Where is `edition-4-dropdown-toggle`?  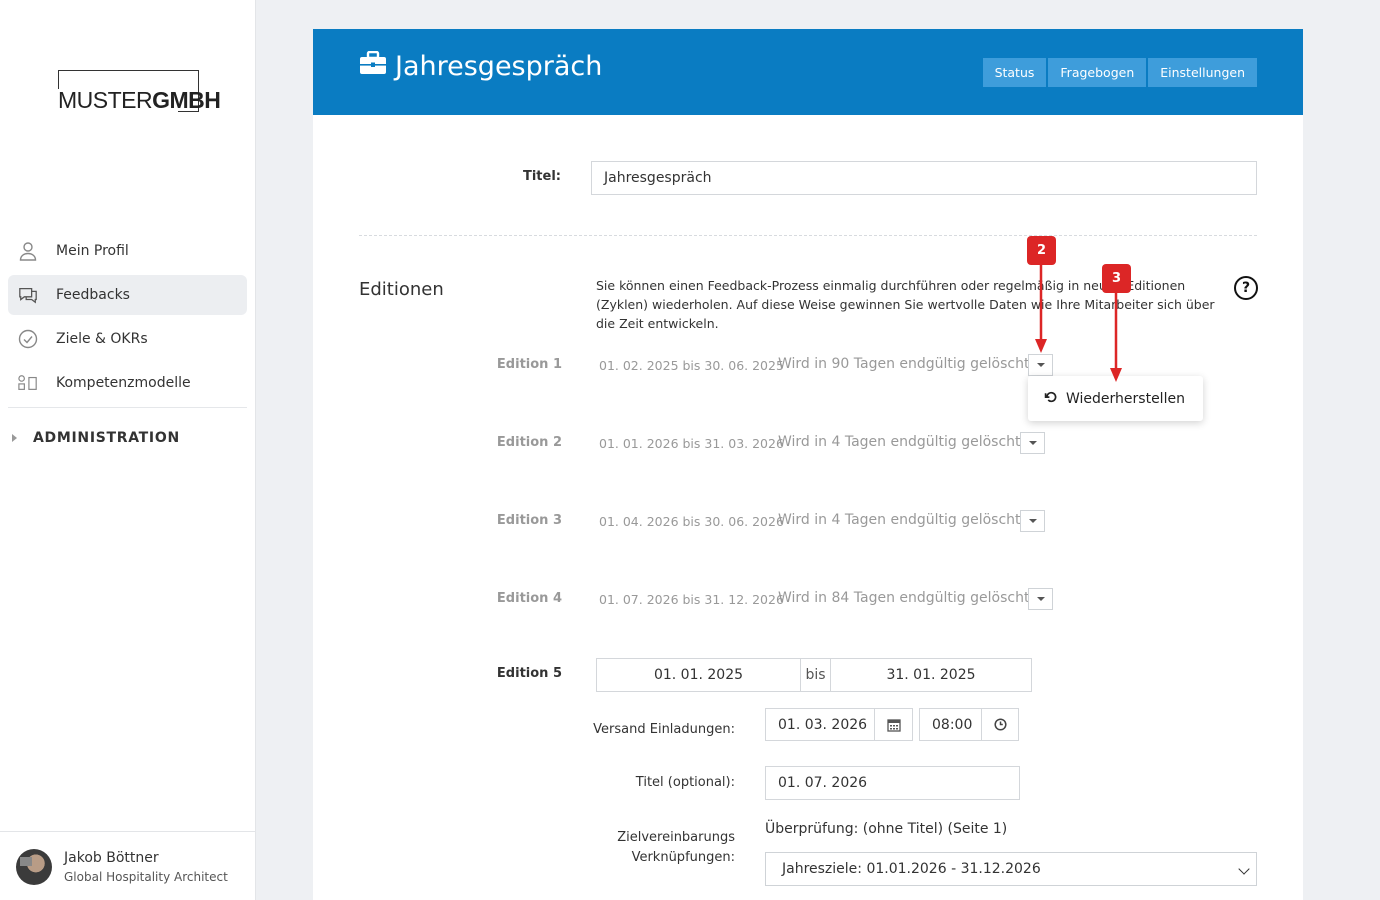
edition-4-dropdown-toggle is located at coordinates (1040, 599).